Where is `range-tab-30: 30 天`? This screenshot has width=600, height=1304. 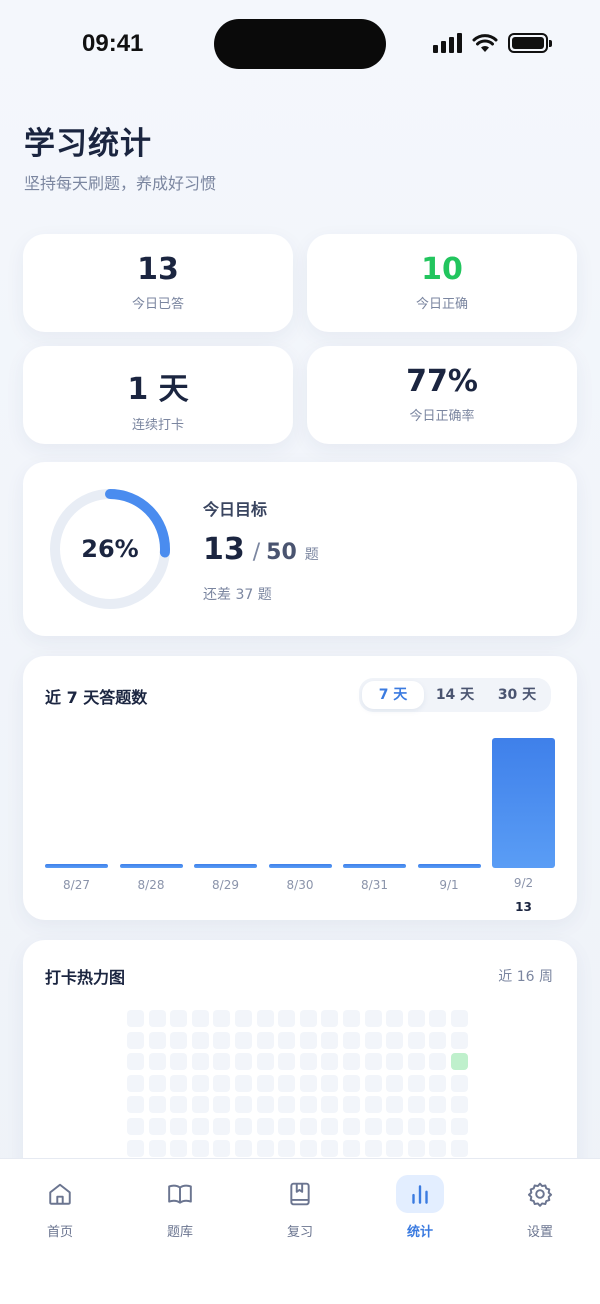
range-tab-30: 30 天 is located at coordinates (517, 695).